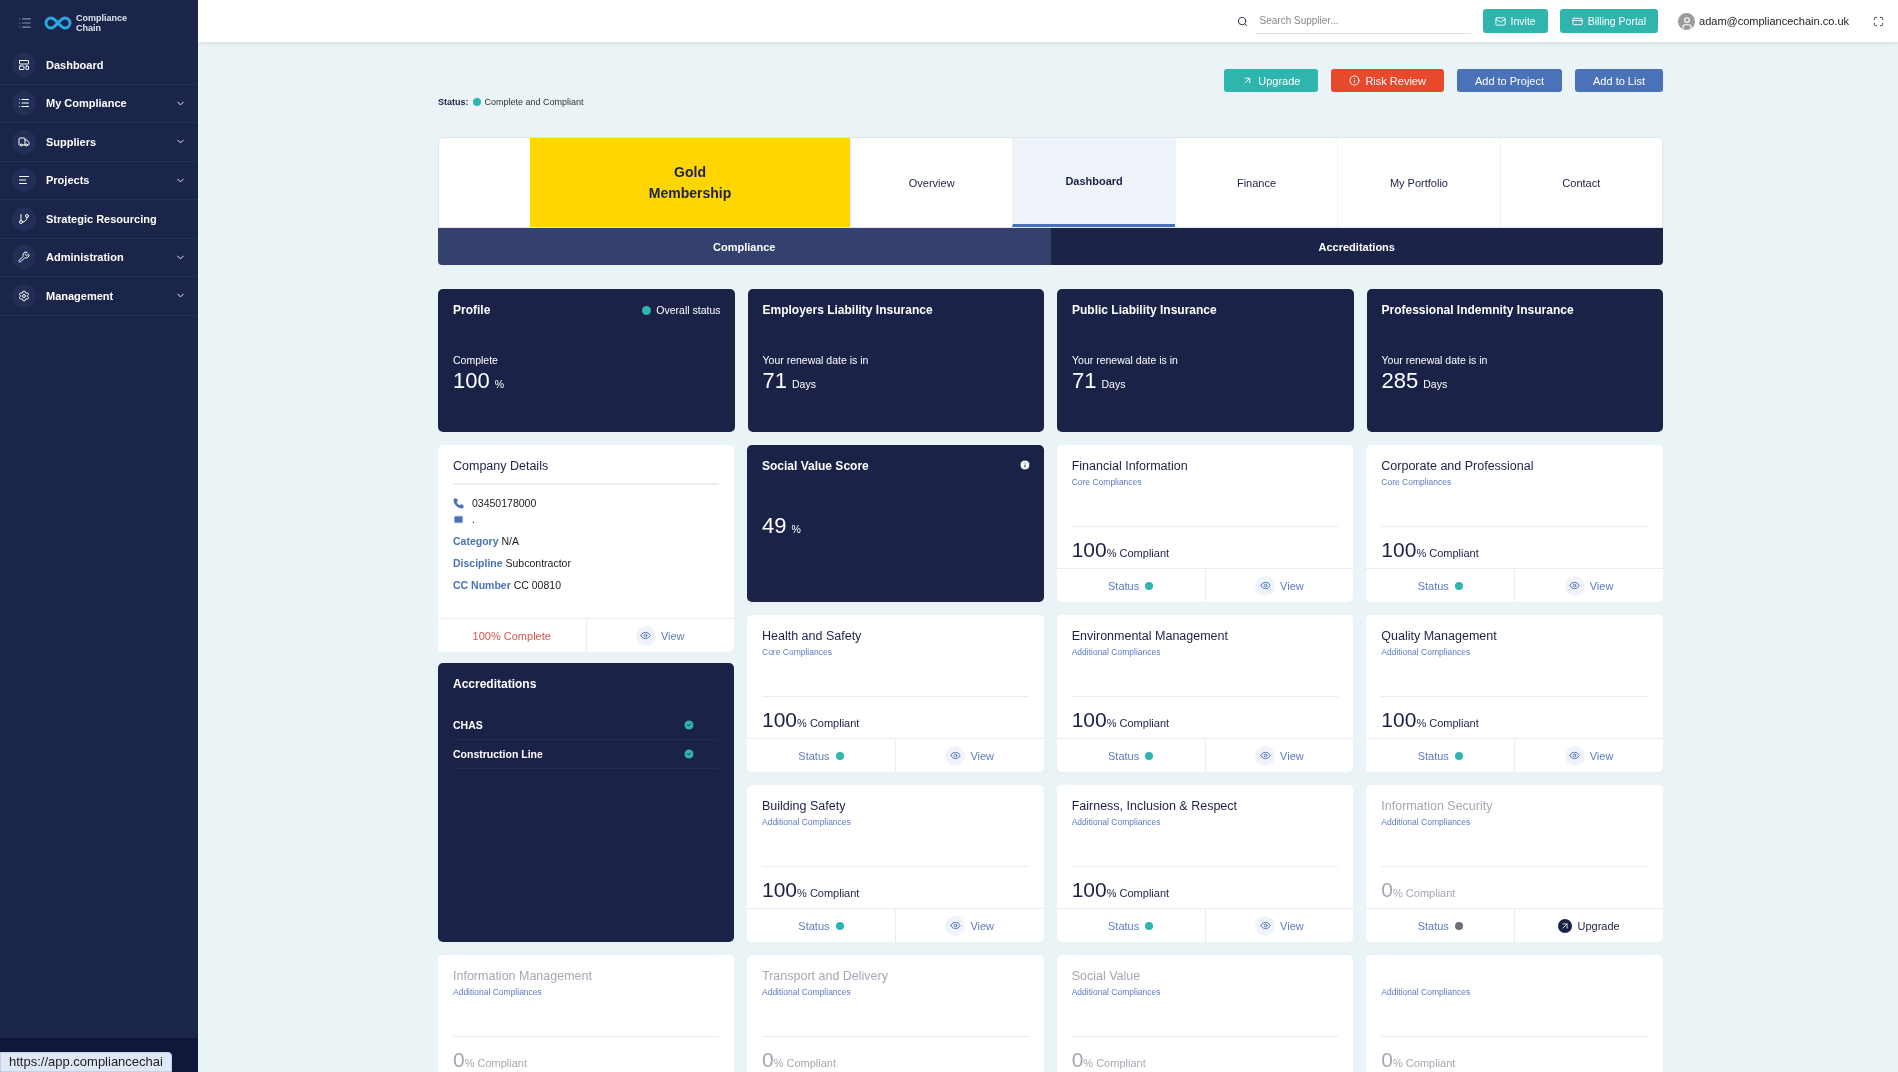  Describe the element at coordinates (99, 219) in the screenshot. I see `sidebar-item: Strategic Resourcing` at that location.